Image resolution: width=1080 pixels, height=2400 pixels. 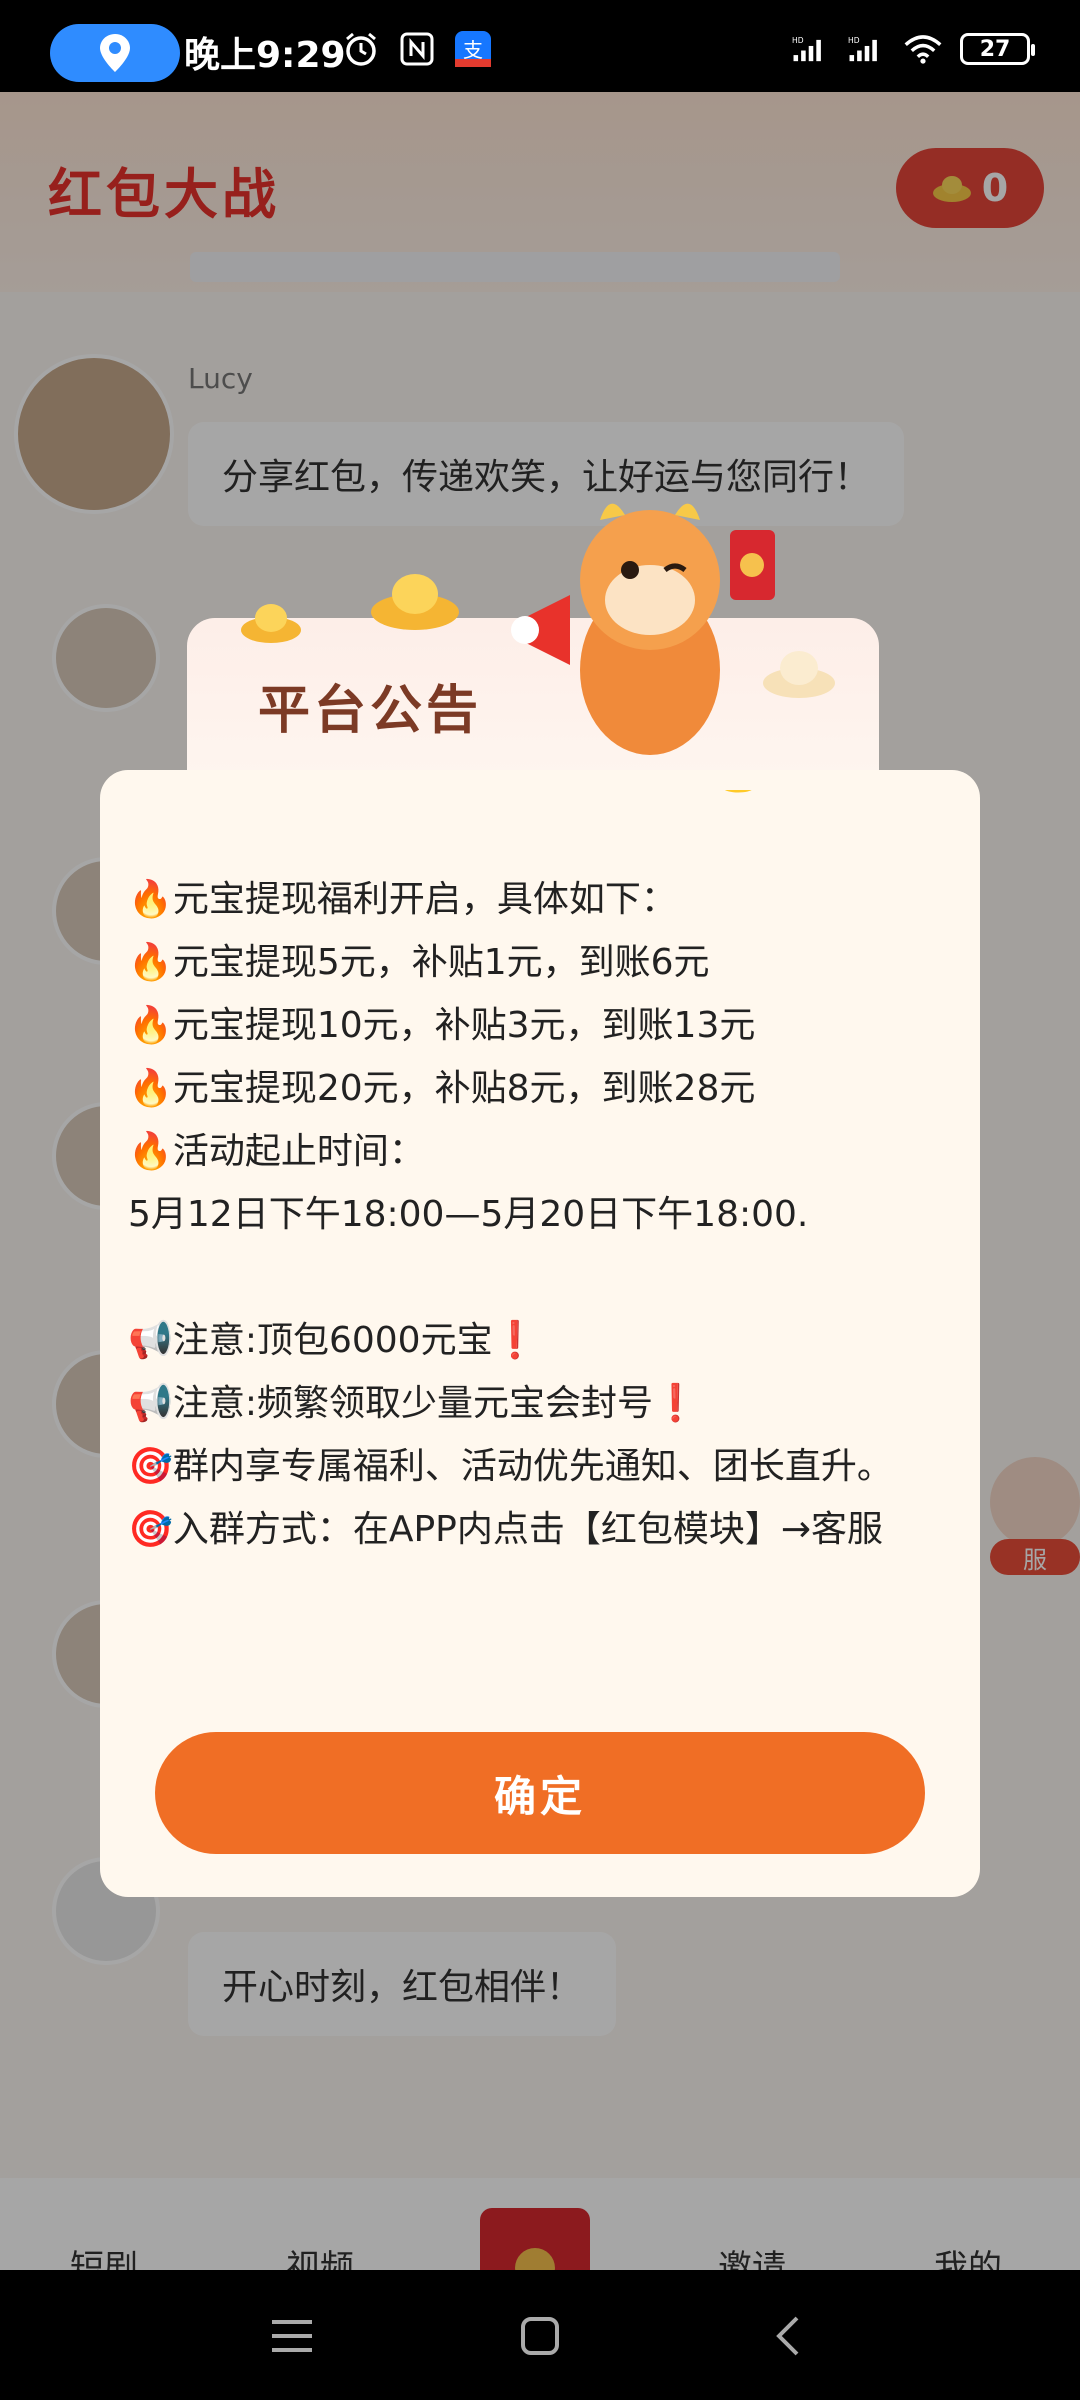 I want to click on location-indicator, so click(x=115, y=53).